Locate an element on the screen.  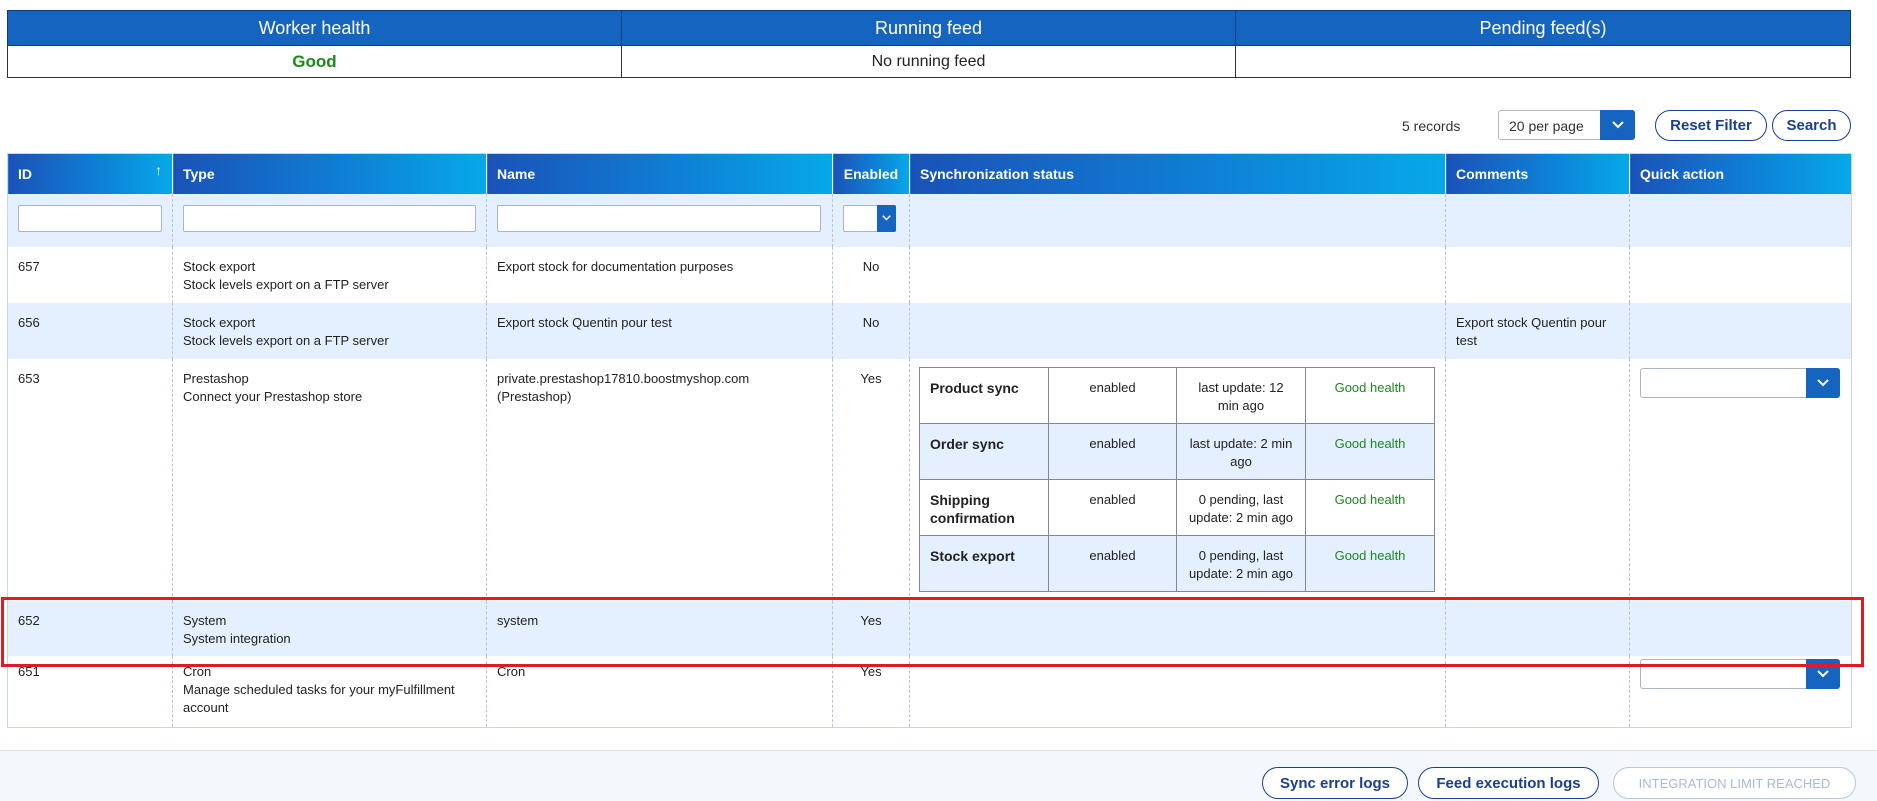
running-feed-value: No running feed is located at coordinates (928, 61).